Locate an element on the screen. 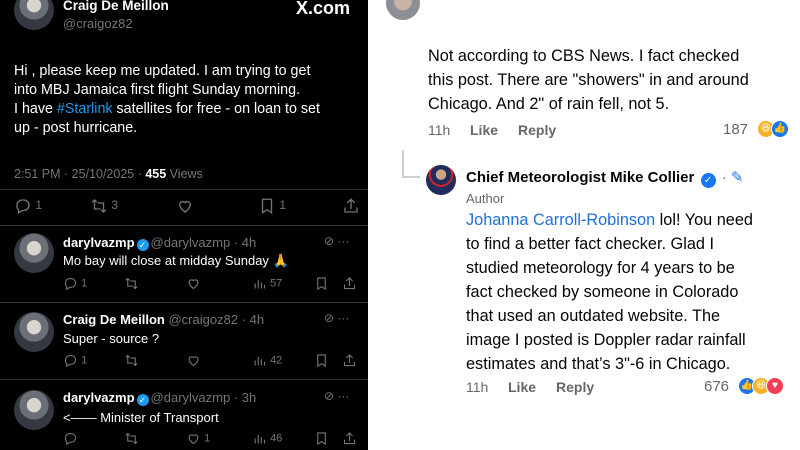  views-button: 42 is located at coordinates (267, 360).